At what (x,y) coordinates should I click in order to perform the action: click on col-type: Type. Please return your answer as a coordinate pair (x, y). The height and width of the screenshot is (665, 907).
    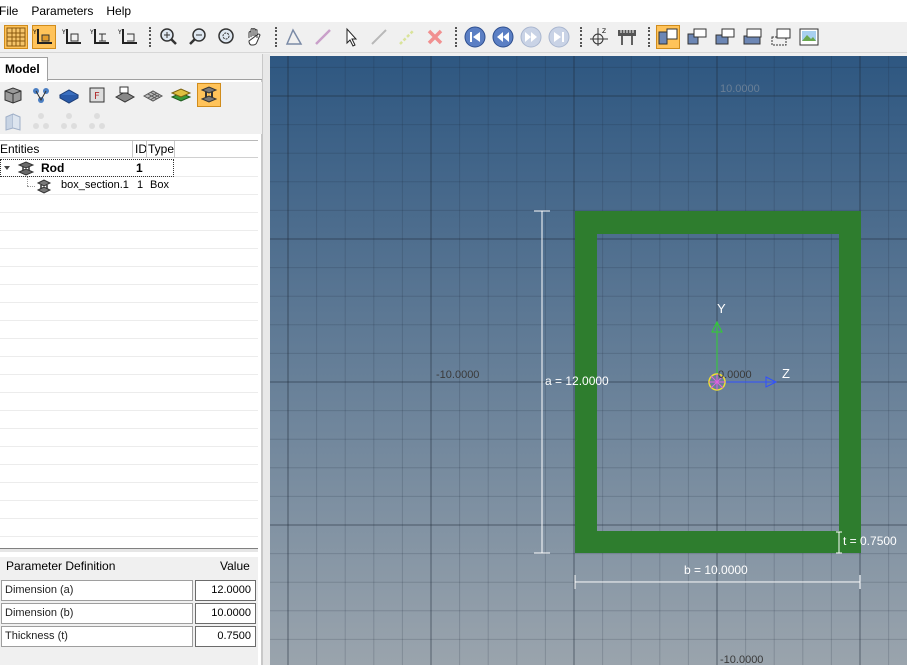
    Looking at the image, I should click on (161, 149).